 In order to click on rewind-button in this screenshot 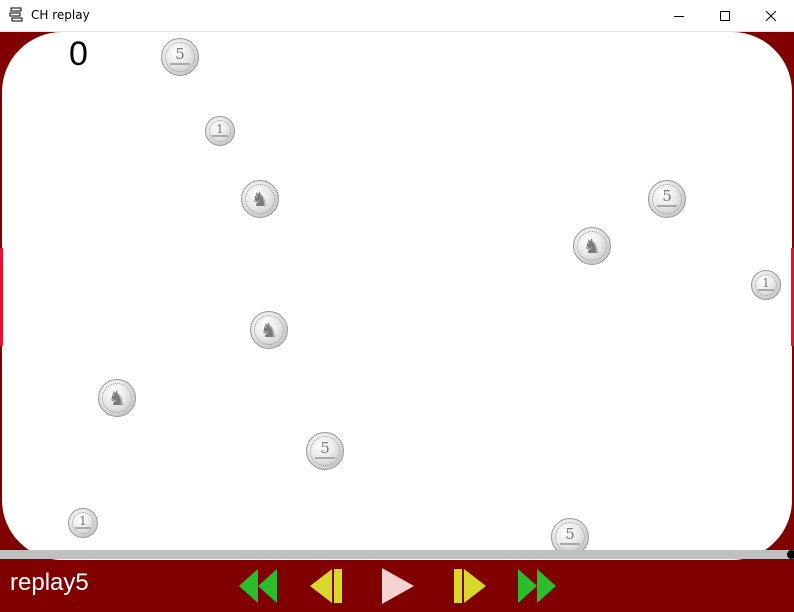, I will do `click(258, 586)`.